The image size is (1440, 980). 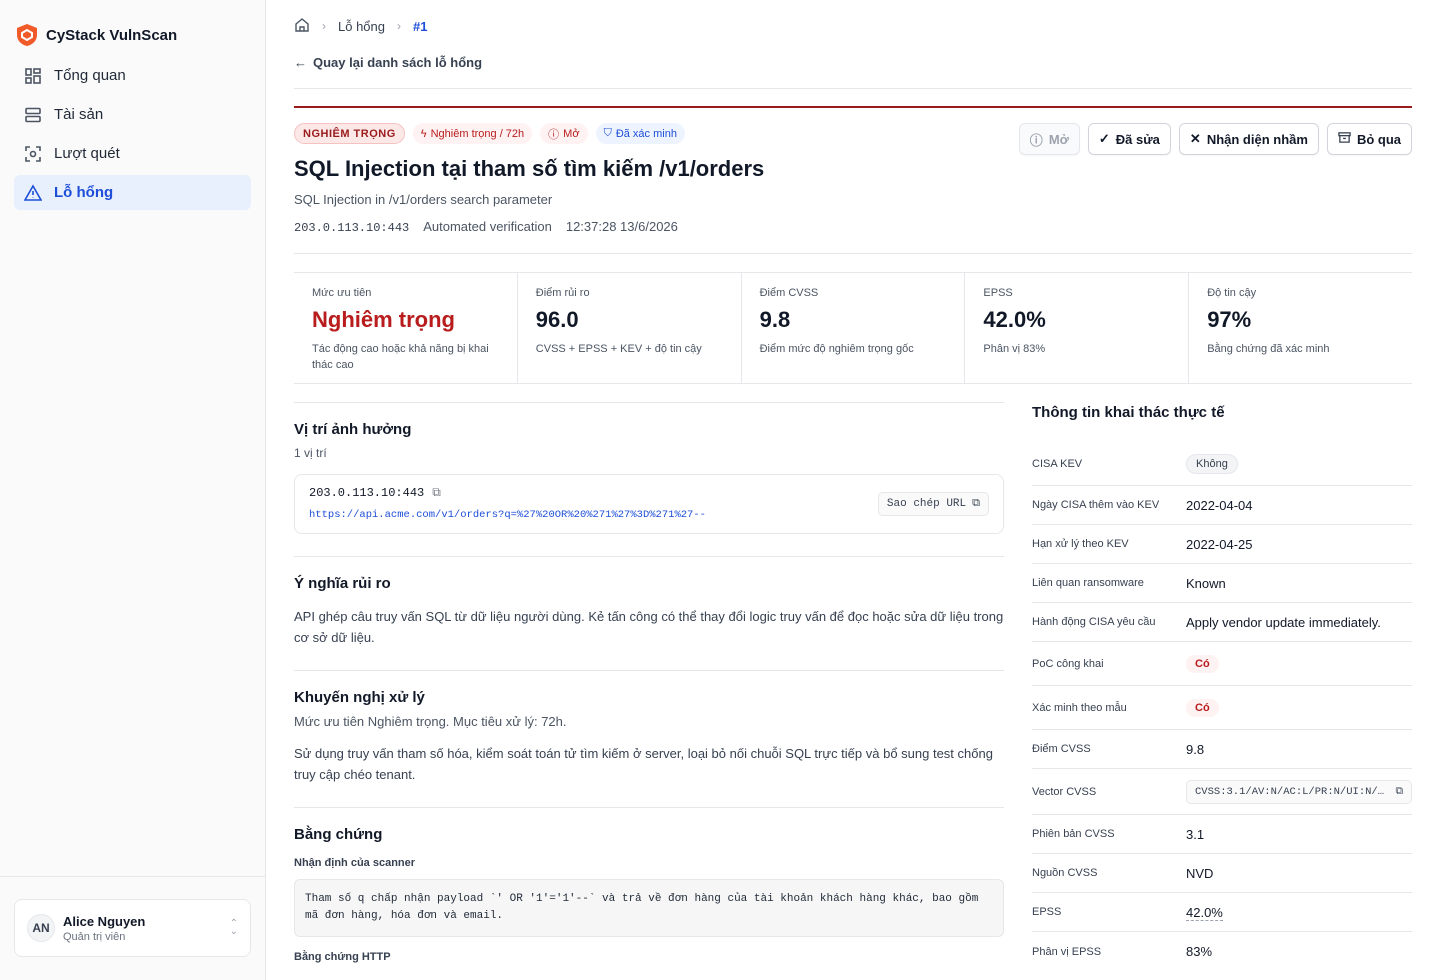 What do you see at coordinates (132, 192) in the screenshot?
I see `sidebar-item-vulnerabilities: Lỗ hổng` at bounding box center [132, 192].